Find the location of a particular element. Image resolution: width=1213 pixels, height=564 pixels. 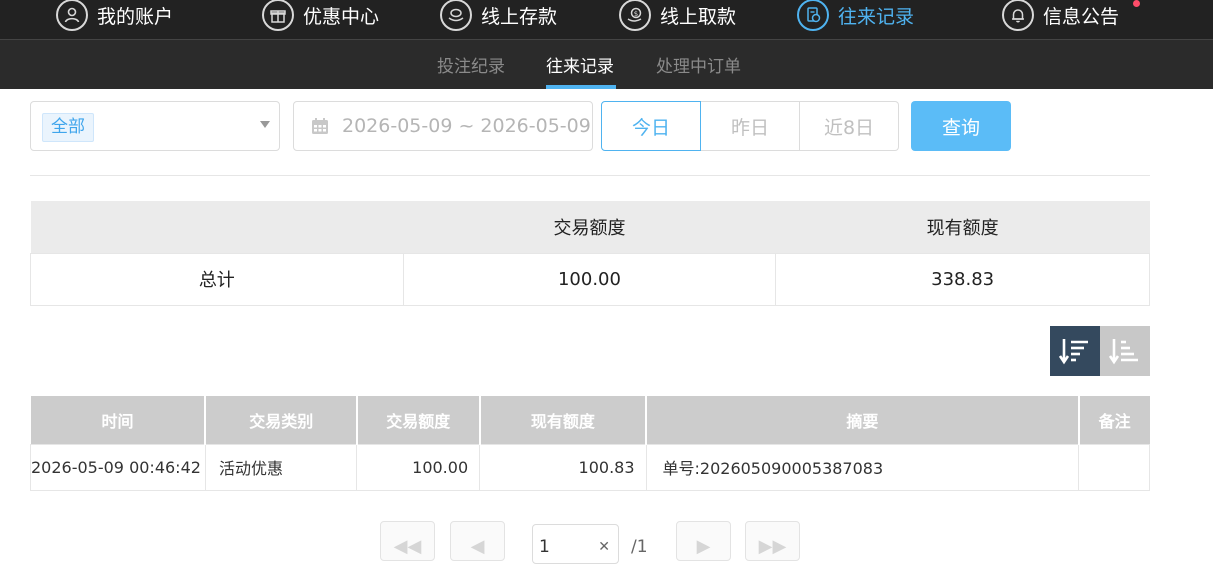

query-button: 查询 is located at coordinates (961, 126).